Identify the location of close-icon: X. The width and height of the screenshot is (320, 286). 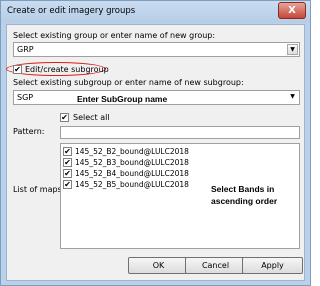
(292, 10).